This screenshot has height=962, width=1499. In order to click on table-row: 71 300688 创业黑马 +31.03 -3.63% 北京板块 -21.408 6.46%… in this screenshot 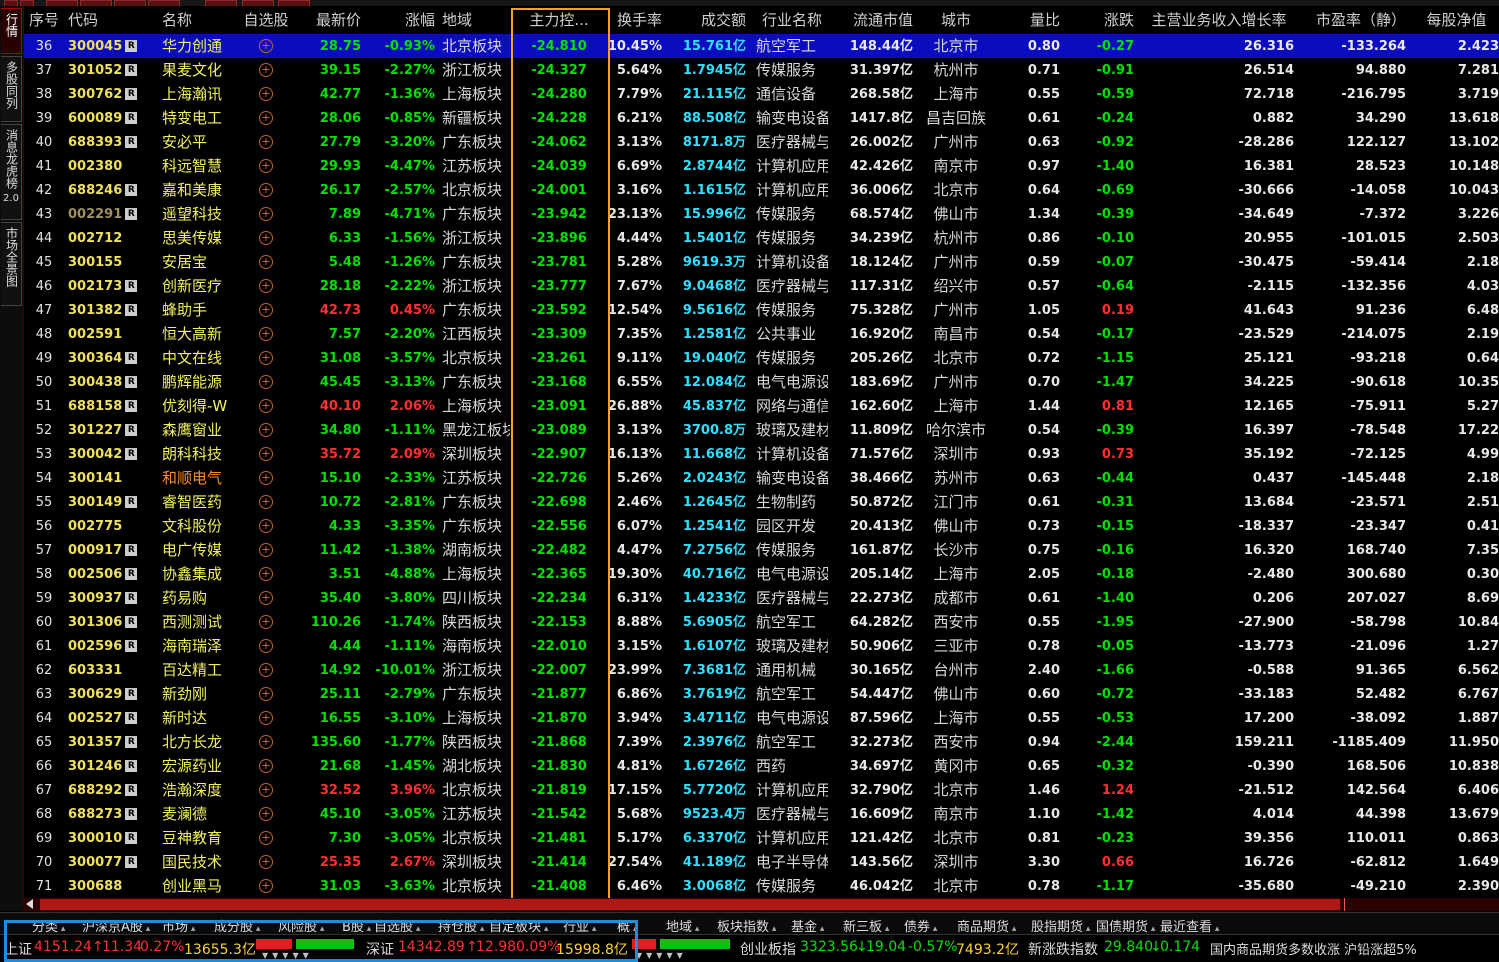, I will do `click(761, 886)`.